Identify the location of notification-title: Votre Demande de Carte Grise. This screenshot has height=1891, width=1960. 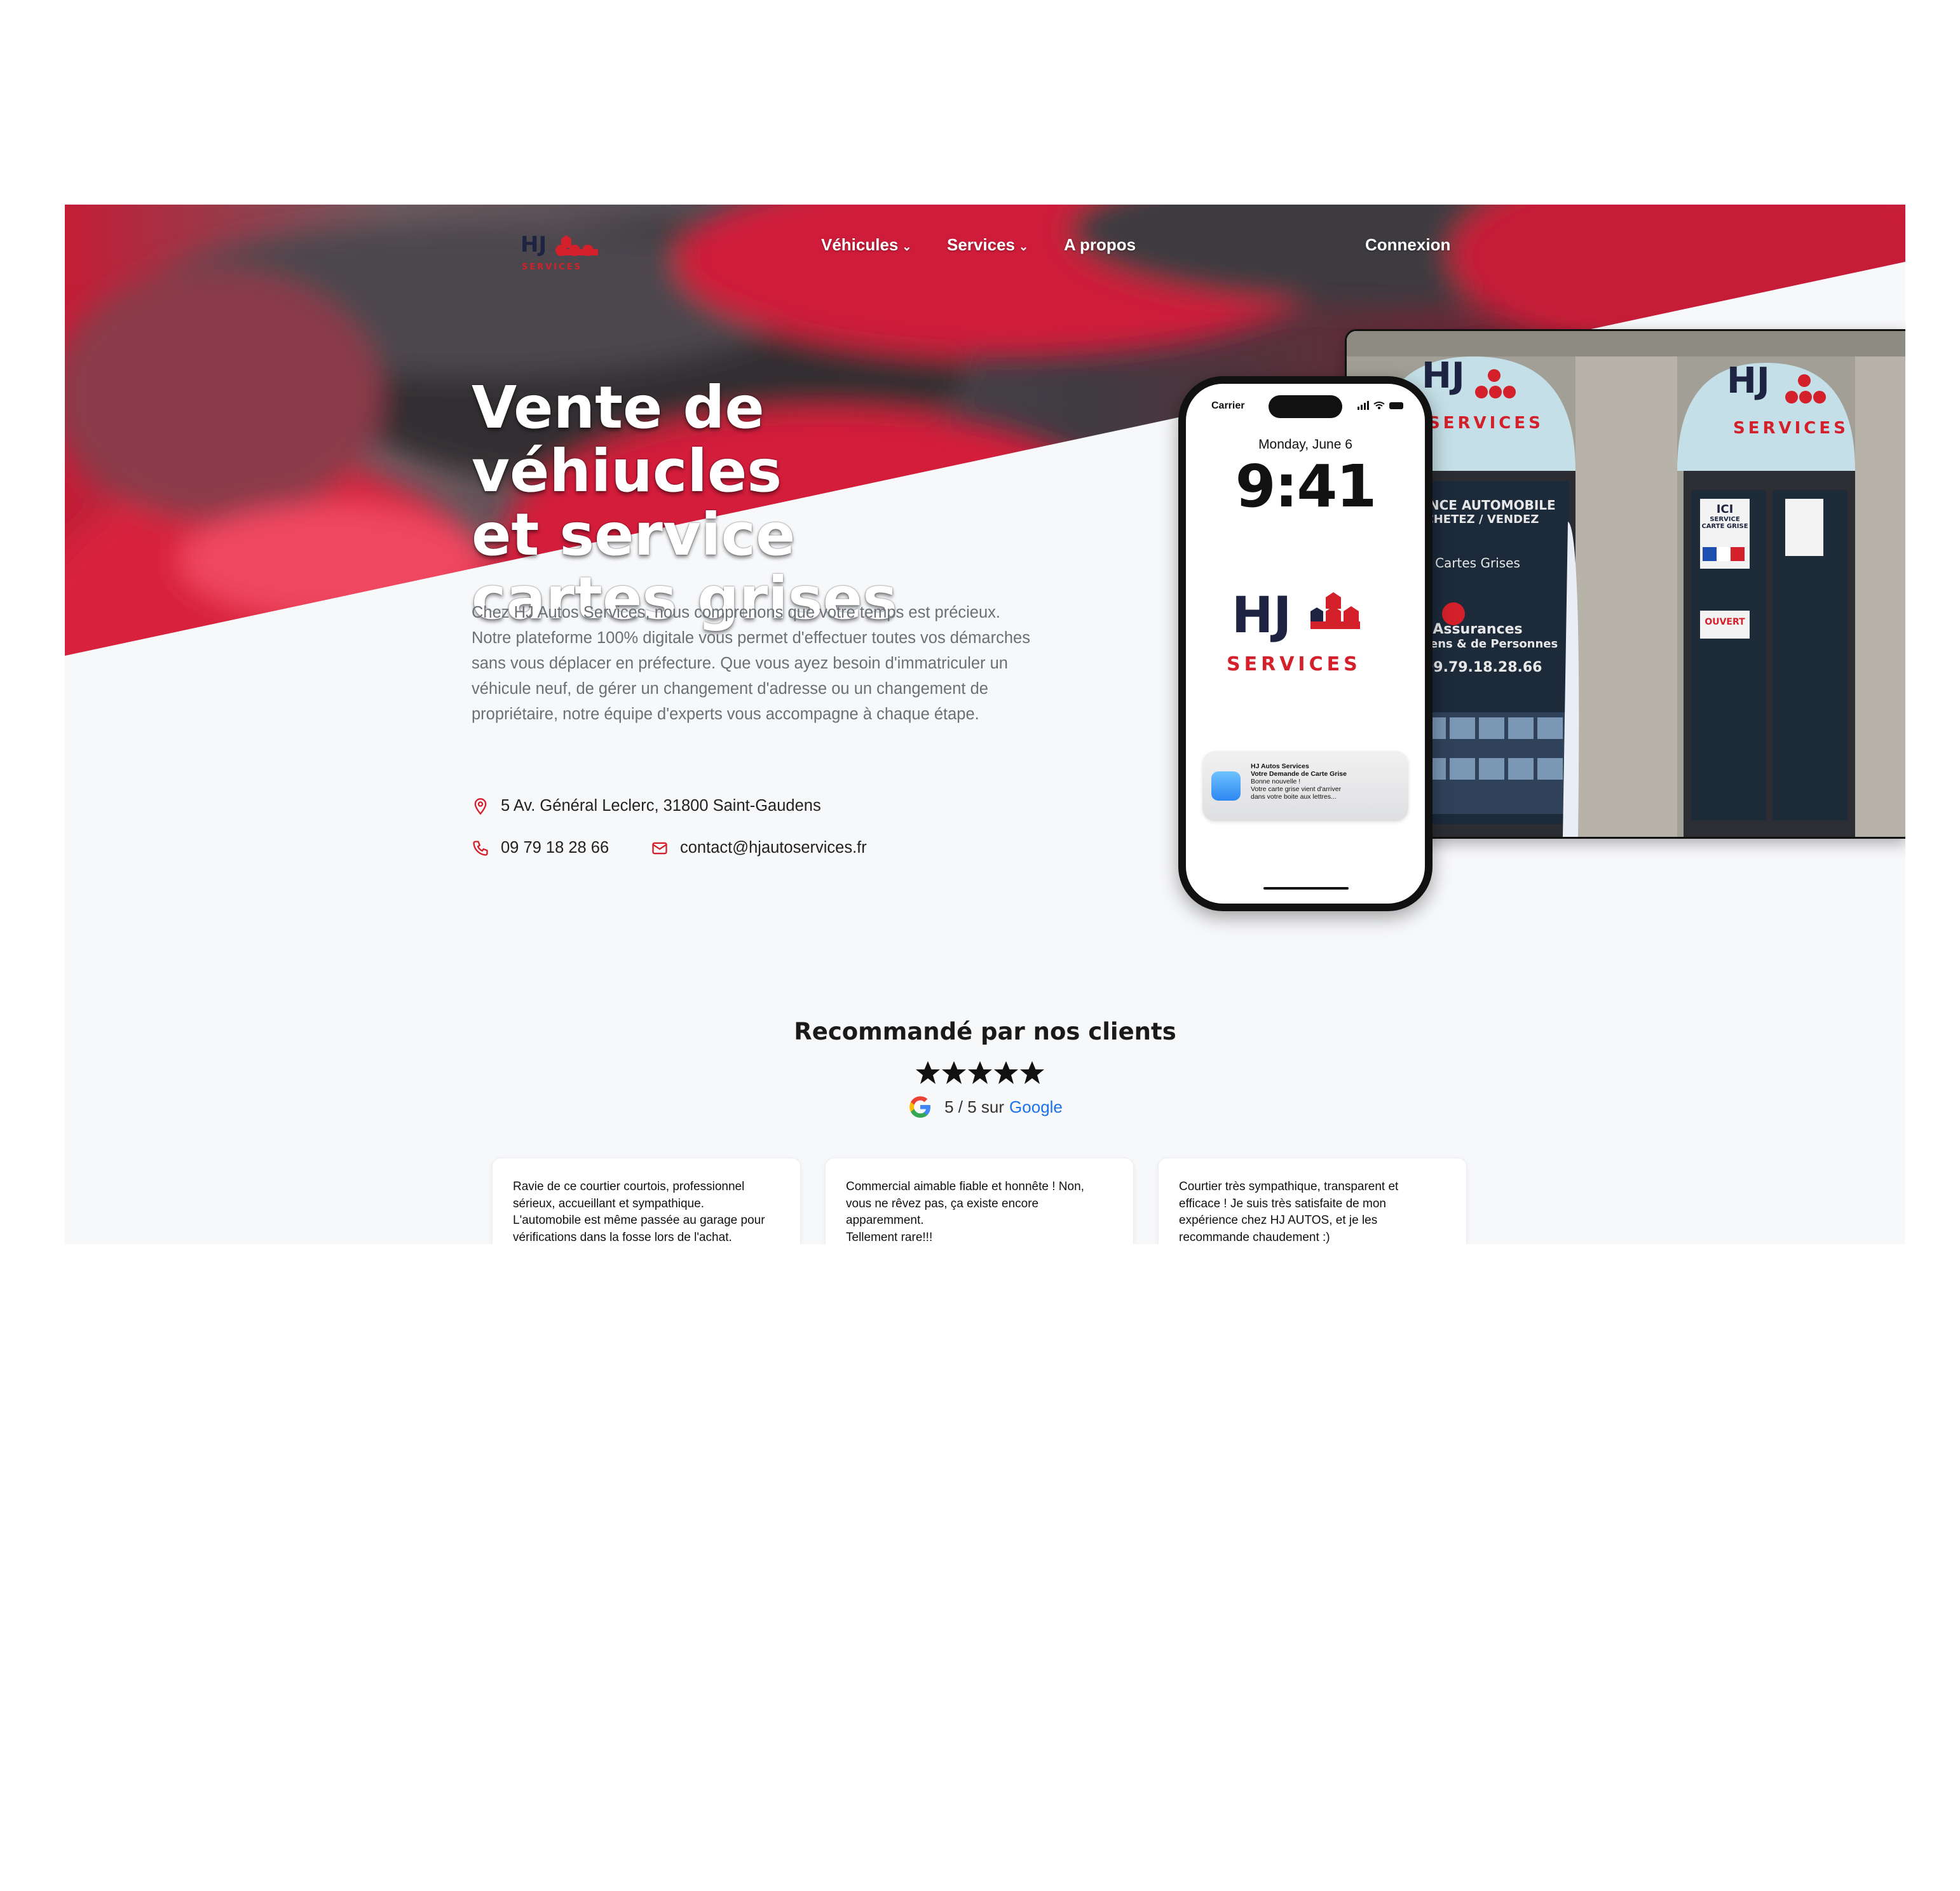
(1299, 774).